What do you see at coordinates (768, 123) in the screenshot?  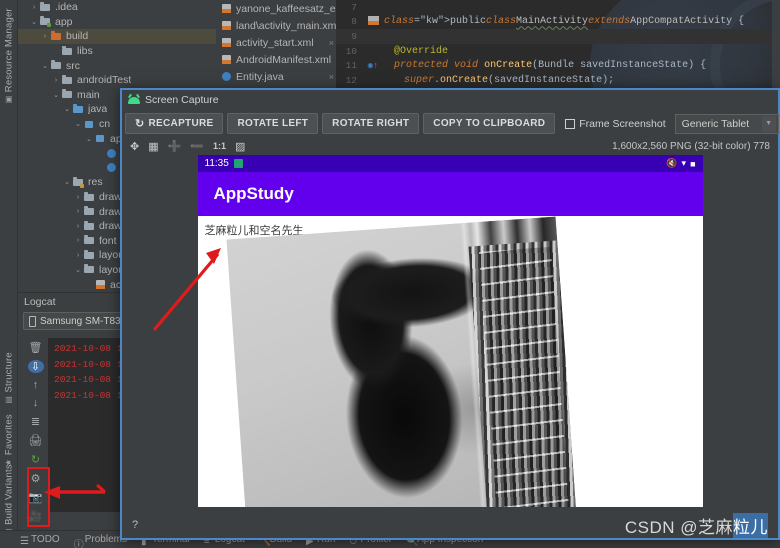 I see `chevron-down-icon: ▼` at bounding box center [768, 123].